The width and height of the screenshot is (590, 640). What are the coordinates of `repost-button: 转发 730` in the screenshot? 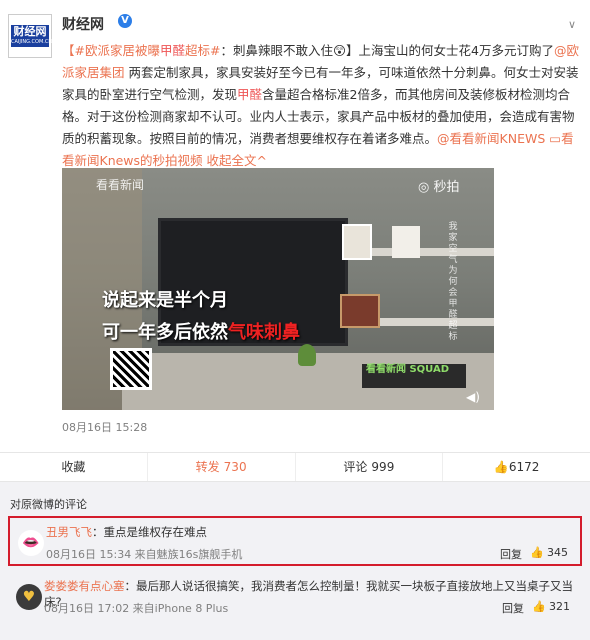 It's located at (222, 467).